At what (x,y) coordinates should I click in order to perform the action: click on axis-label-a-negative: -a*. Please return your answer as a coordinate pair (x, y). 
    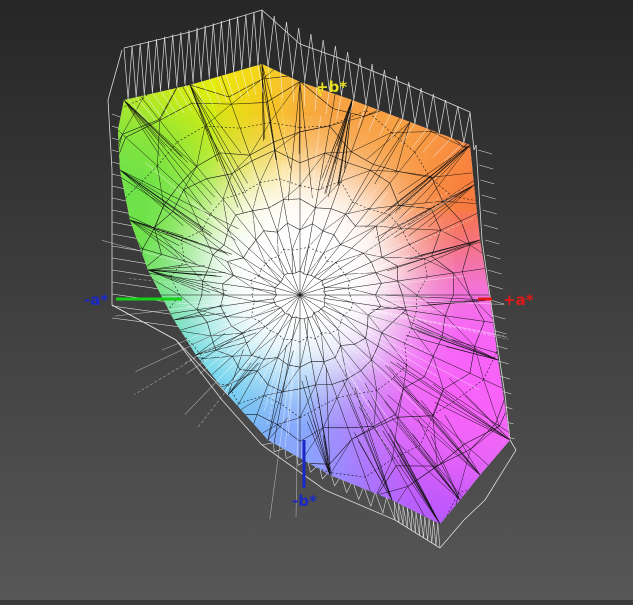
    Looking at the image, I should click on (96, 300).